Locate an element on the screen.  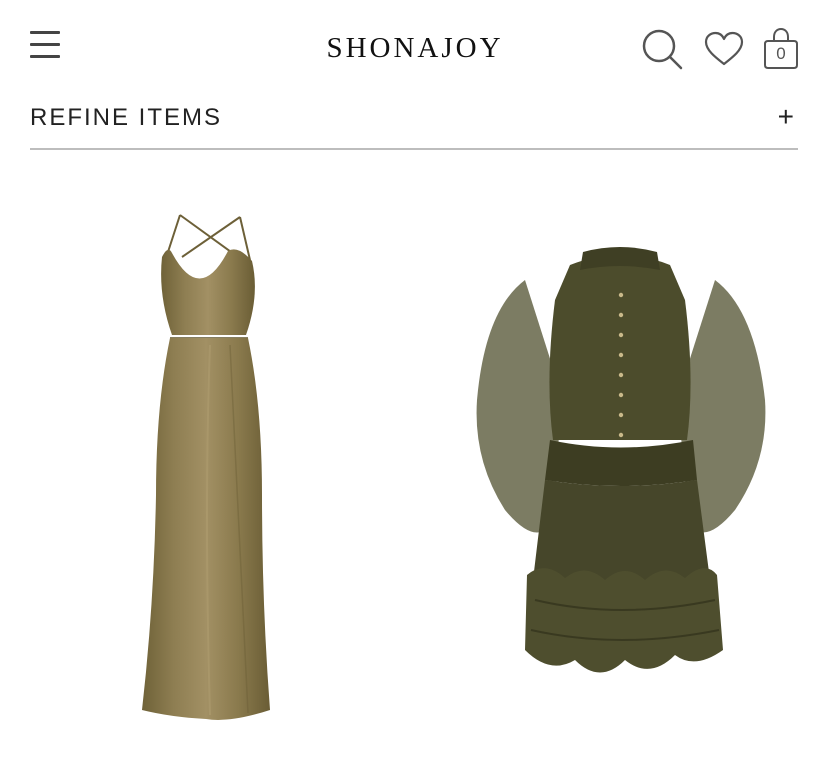
hamburger-menu-icon is located at coordinates (45, 46).